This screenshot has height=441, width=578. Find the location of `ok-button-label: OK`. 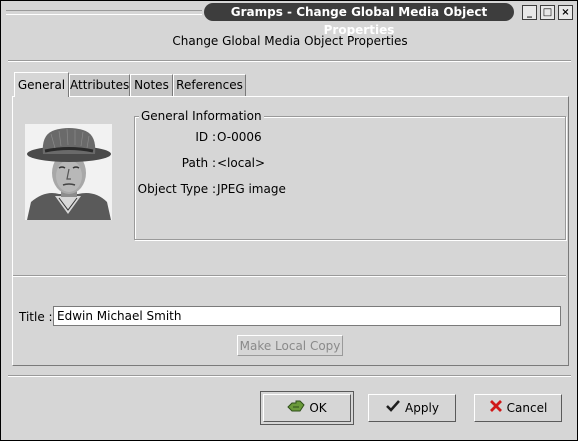

ok-button-label: OK is located at coordinates (318, 408).